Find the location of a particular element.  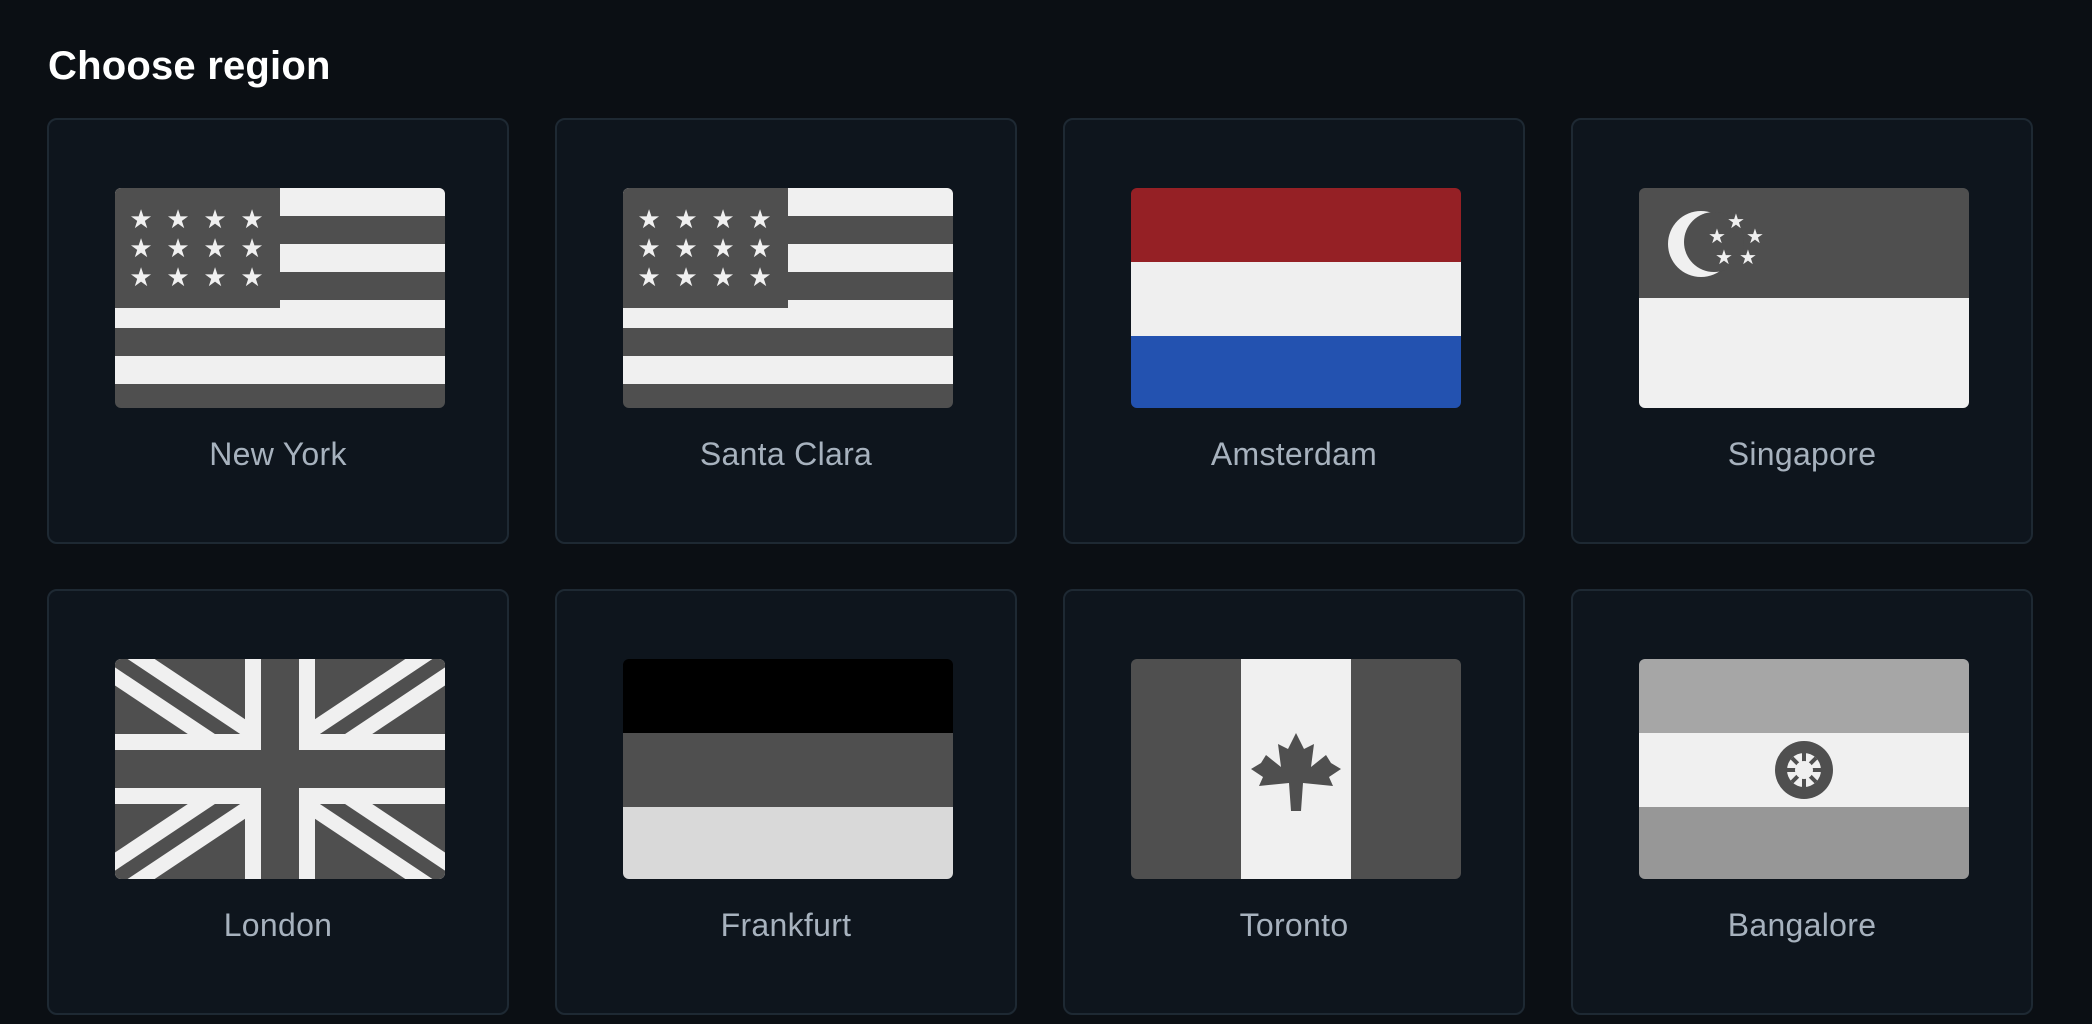

region-card-singapore: ★ ★ ★ ★ ★ Singapore is located at coordinates (1802, 331).